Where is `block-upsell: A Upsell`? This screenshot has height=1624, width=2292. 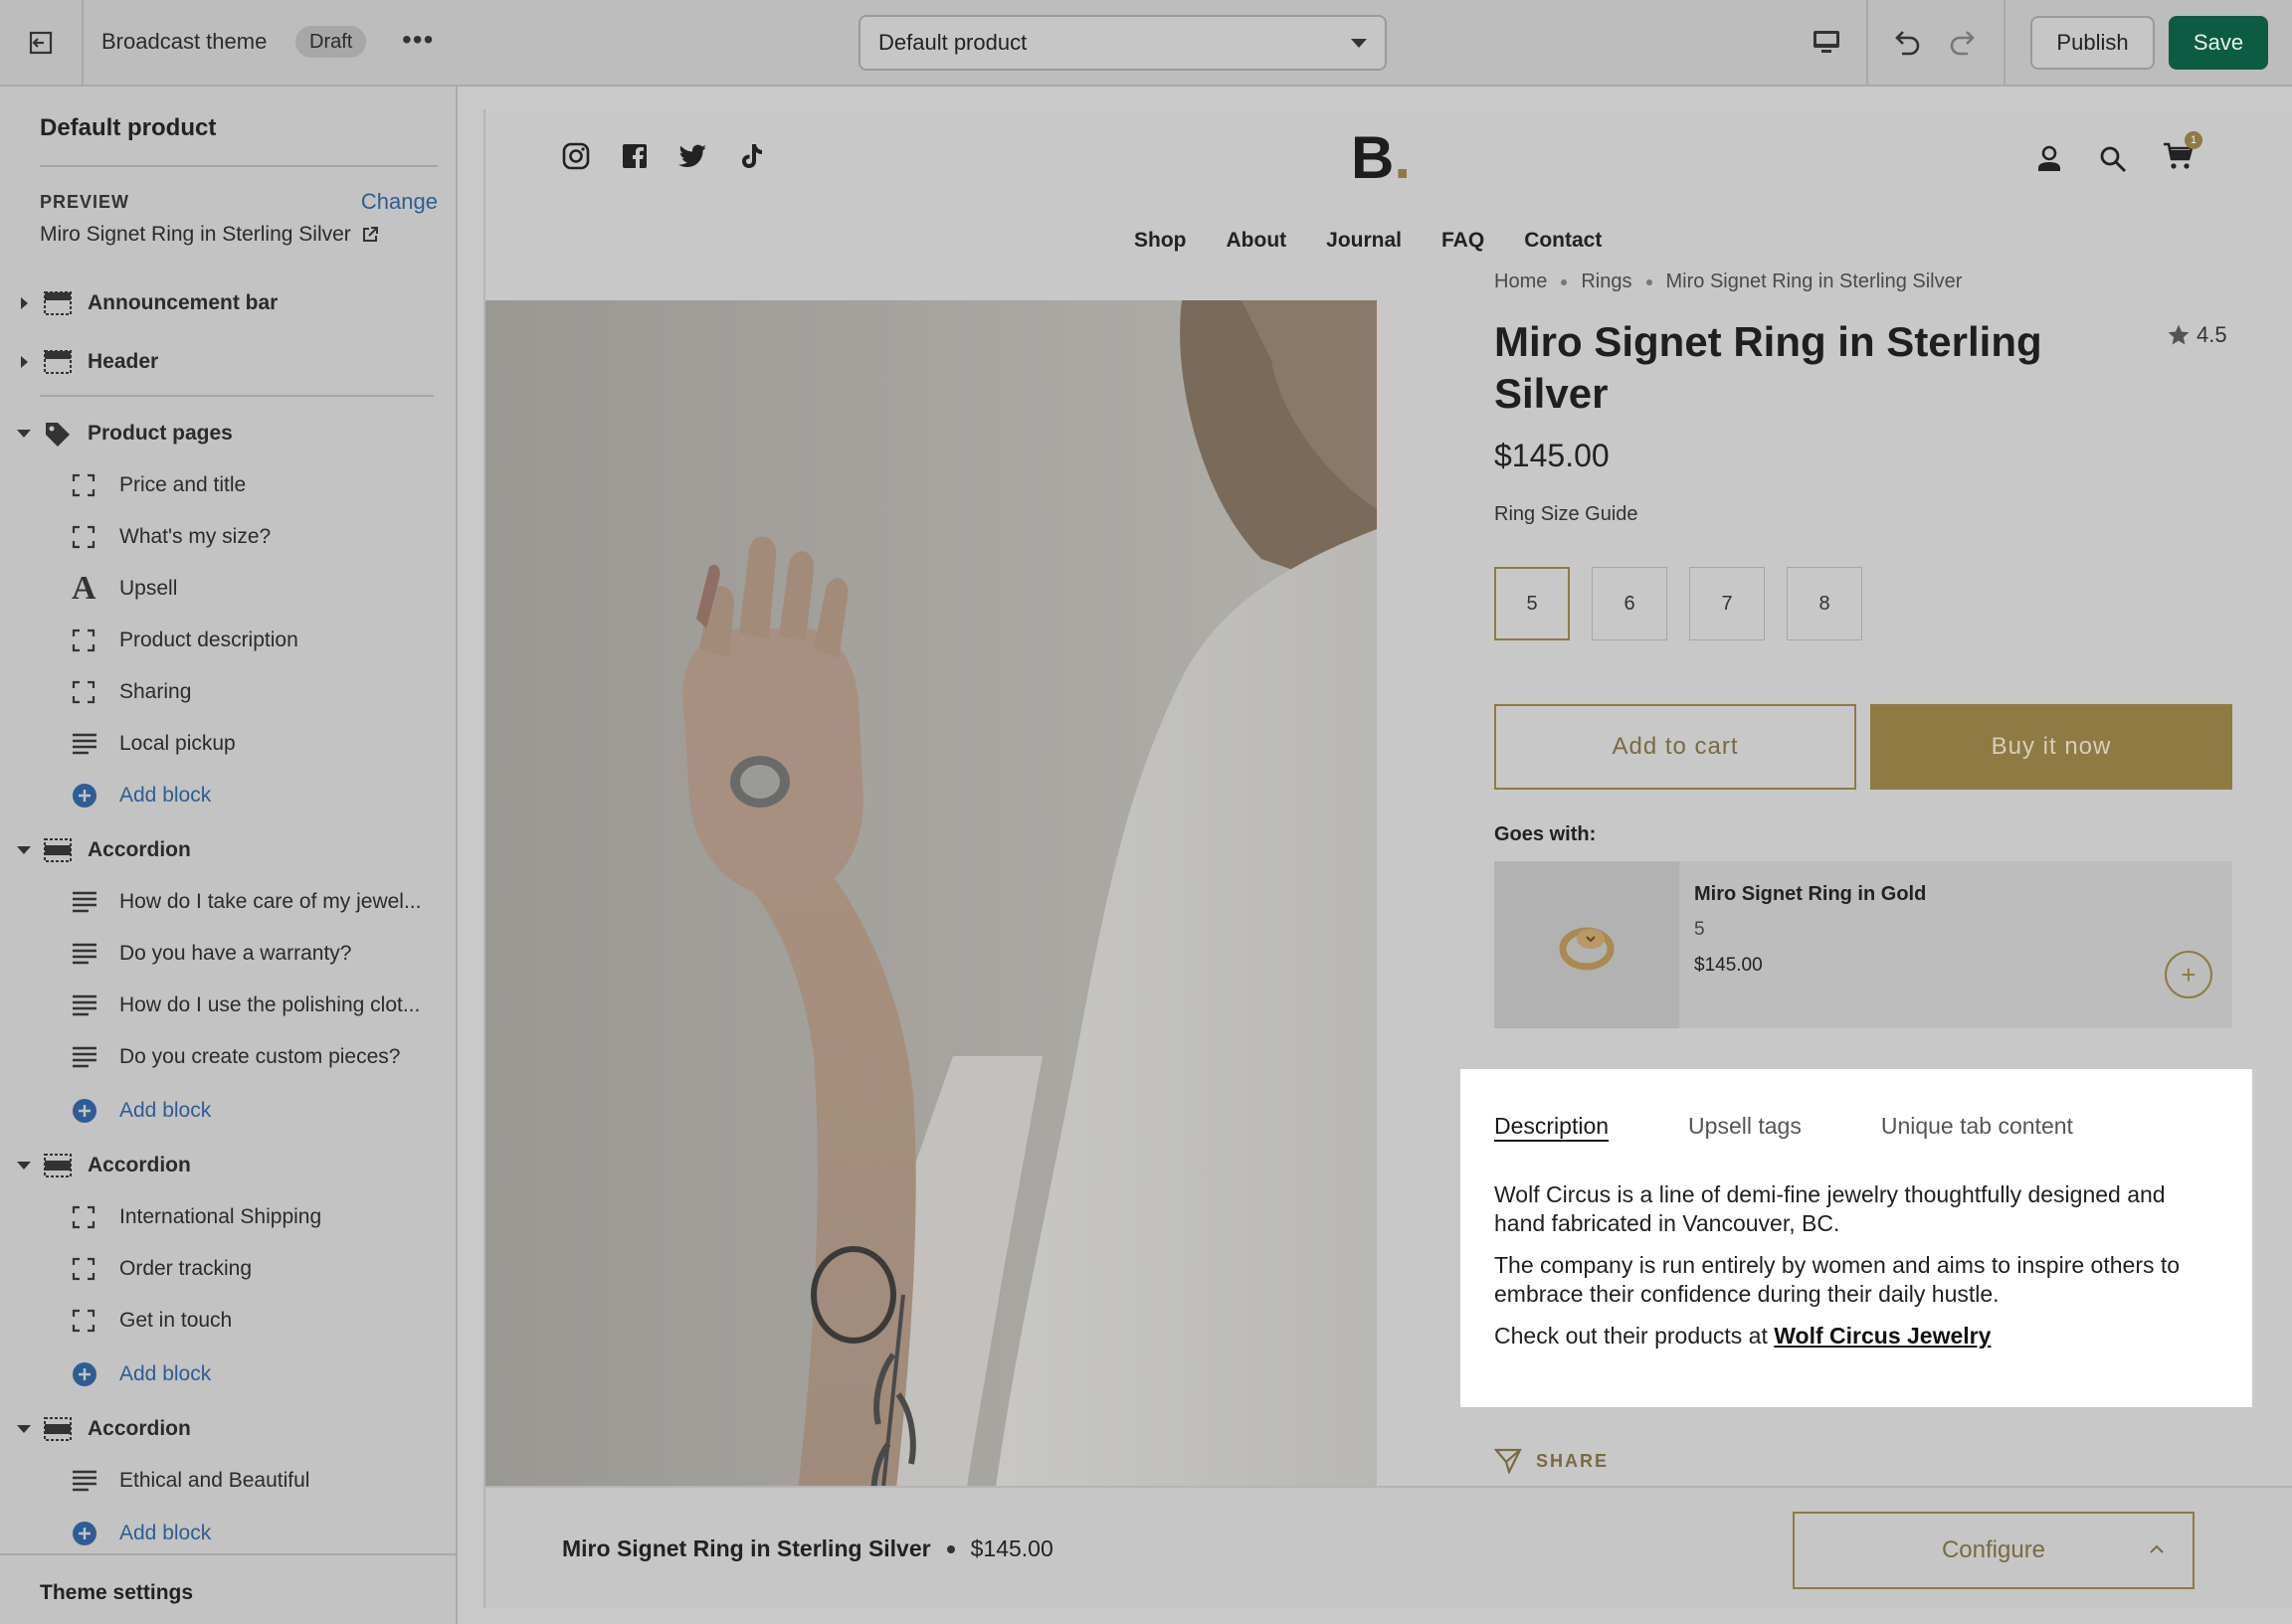
block-upsell: A Upsell is located at coordinates (228, 589).